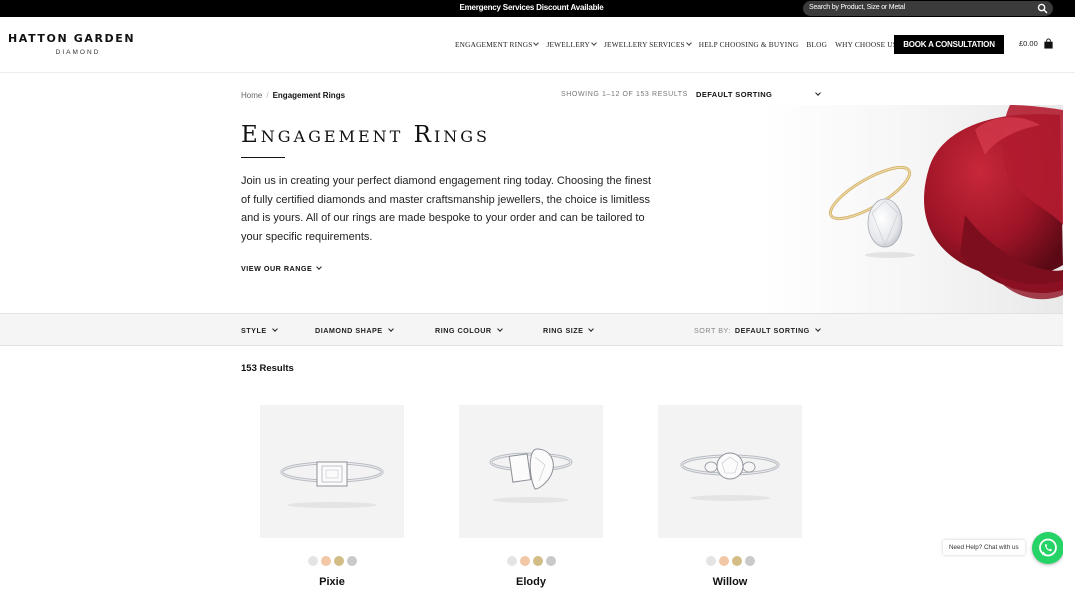  Describe the element at coordinates (984, 547) in the screenshot. I see `help-chat-label: Need Help? Chat with us` at that location.